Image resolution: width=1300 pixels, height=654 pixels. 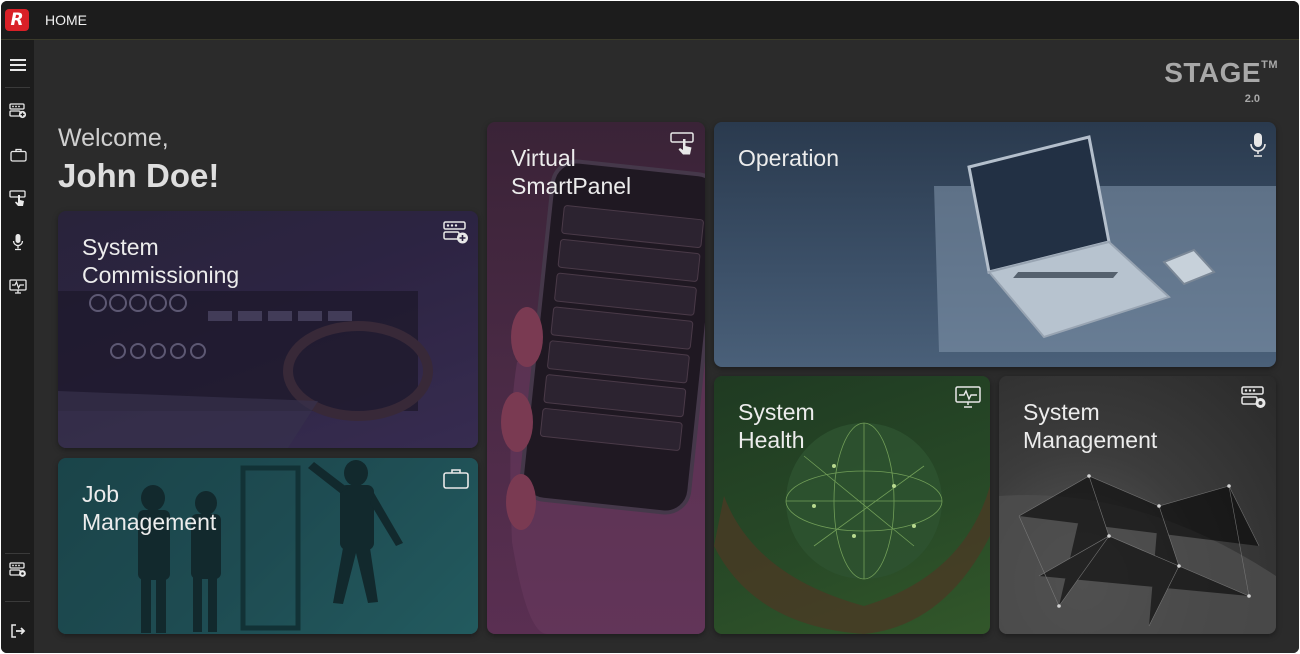 I want to click on page-title: HOME, so click(x=66, y=20).